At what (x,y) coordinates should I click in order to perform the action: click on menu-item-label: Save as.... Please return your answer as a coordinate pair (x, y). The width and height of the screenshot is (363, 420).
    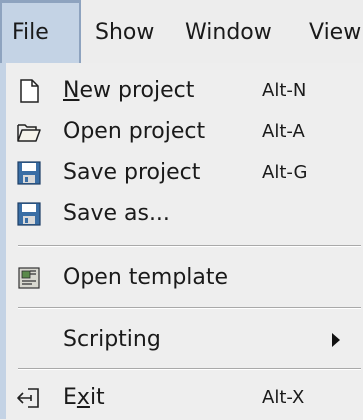
    Looking at the image, I should click on (116, 213).